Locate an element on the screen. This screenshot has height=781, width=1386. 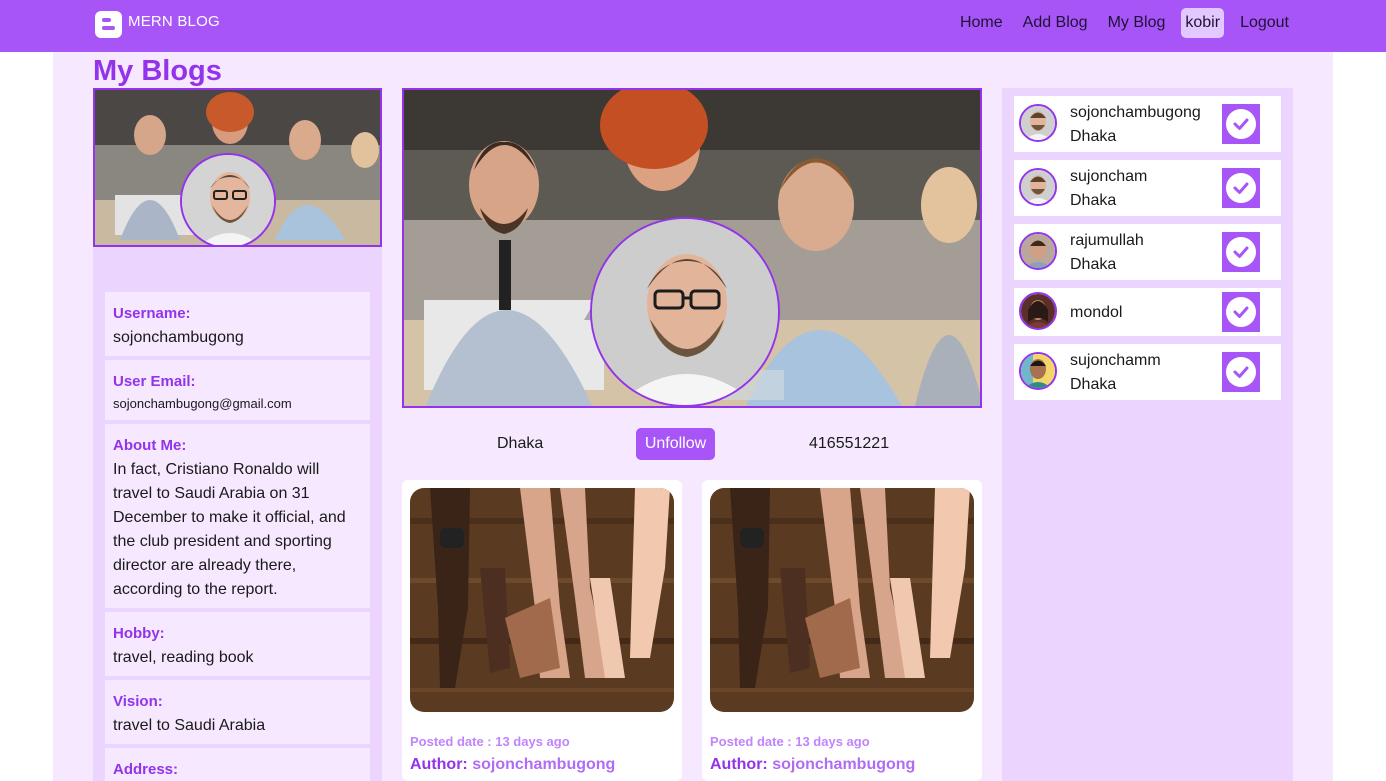
email-label: User Email: is located at coordinates (154, 381).